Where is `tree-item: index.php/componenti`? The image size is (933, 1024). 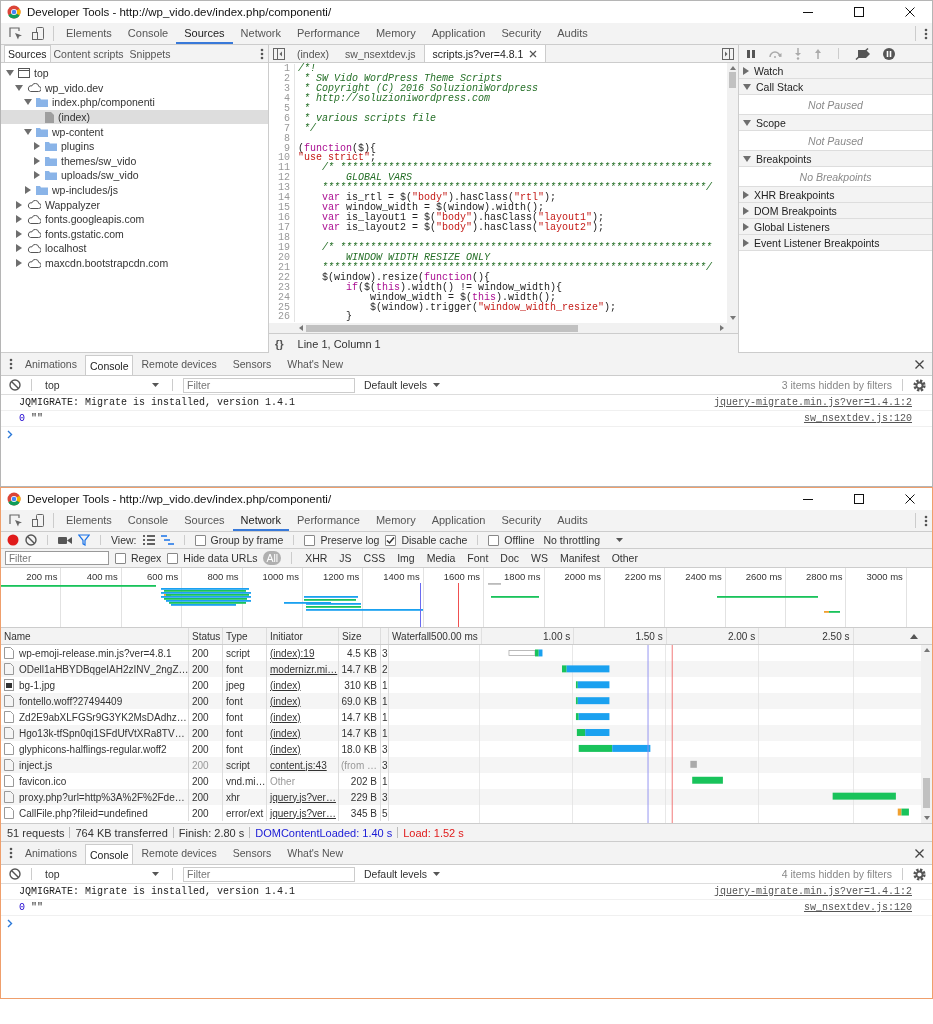 tree-item: index.php/componenti is located at coordinates (134, 102).